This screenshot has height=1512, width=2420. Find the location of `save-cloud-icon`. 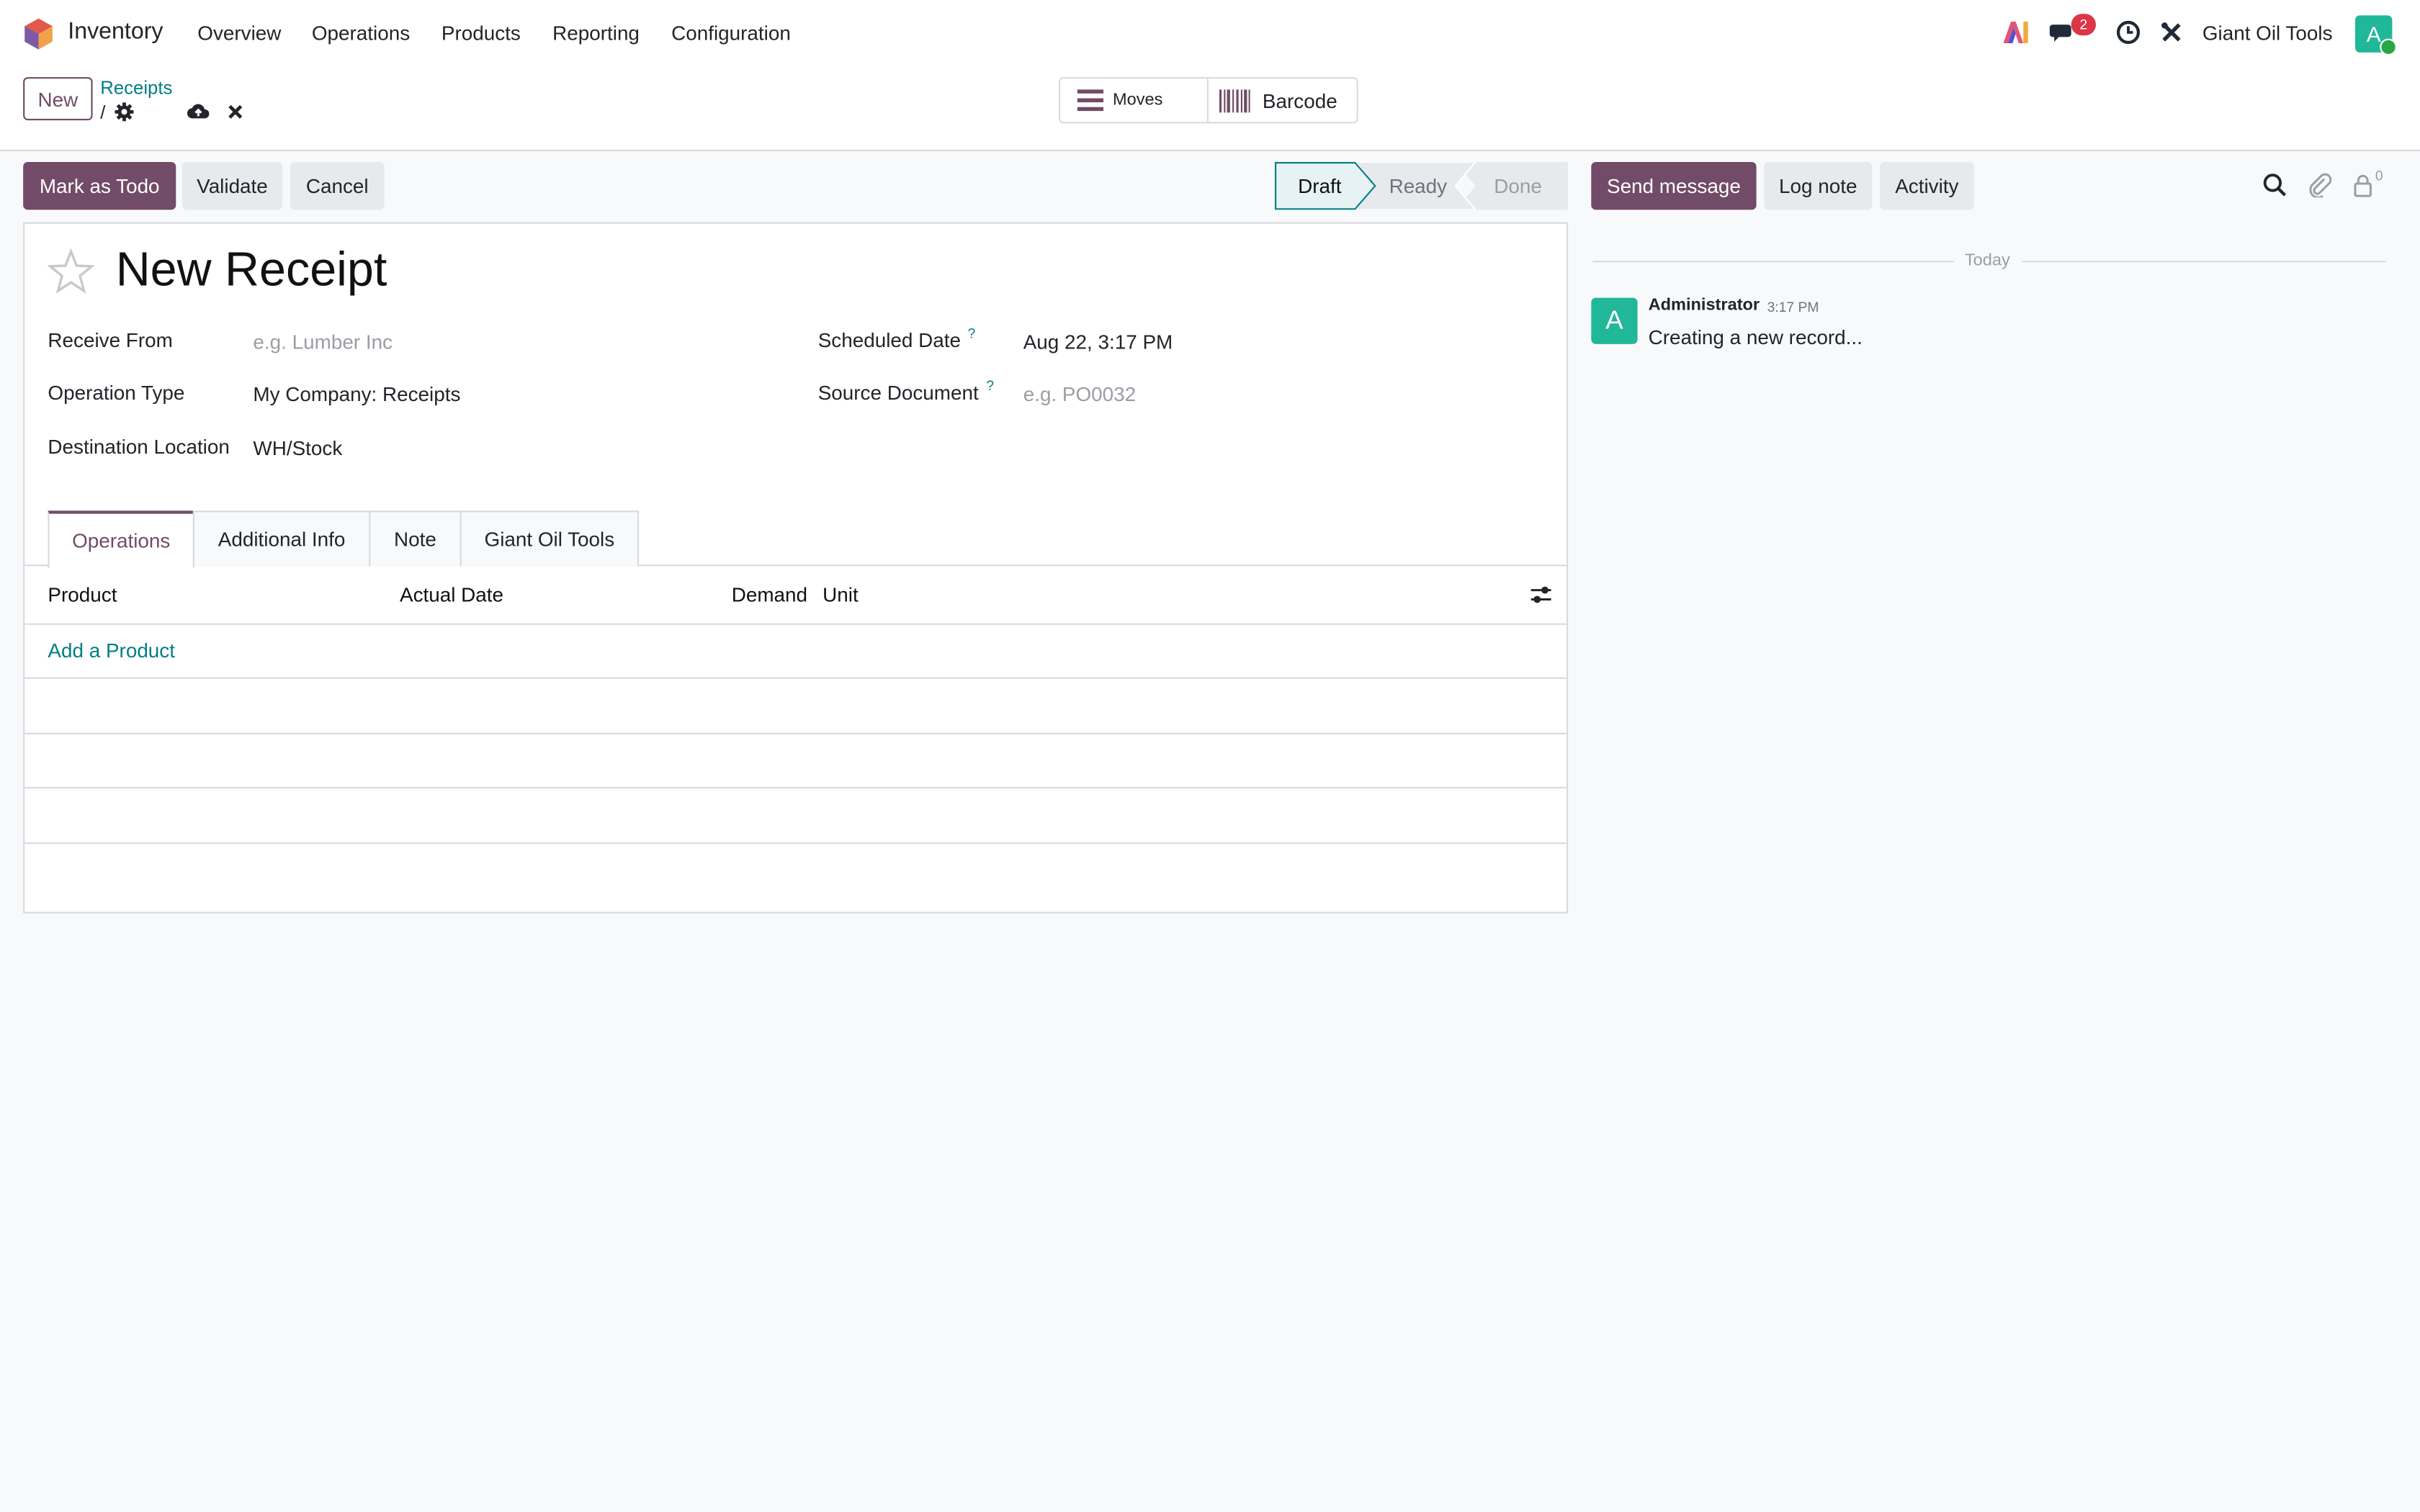

save-cloud-icon is located at coordinates (198, 111).